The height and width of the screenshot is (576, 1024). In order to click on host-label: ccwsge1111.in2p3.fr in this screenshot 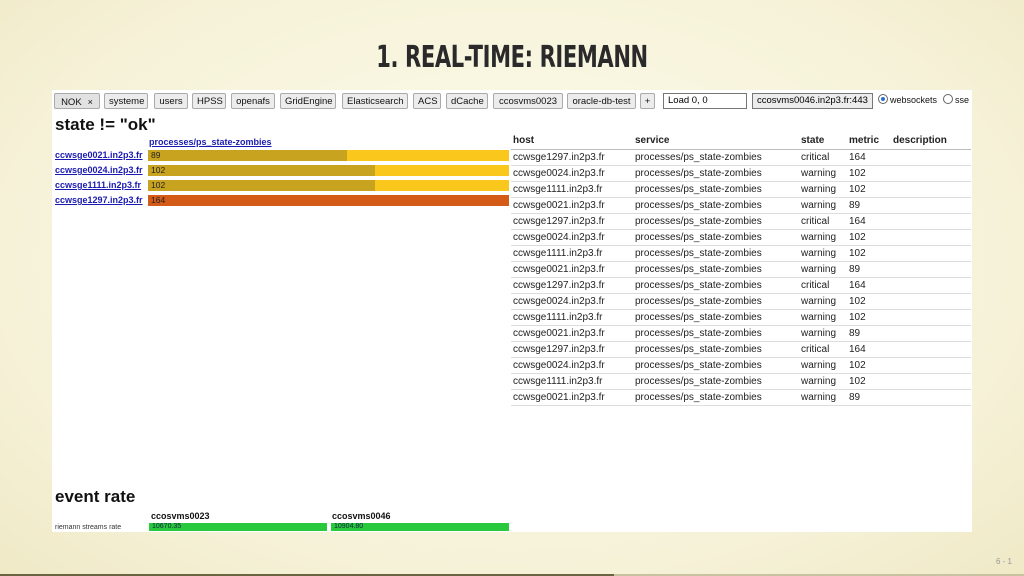, I will do `click(98, 185)`.